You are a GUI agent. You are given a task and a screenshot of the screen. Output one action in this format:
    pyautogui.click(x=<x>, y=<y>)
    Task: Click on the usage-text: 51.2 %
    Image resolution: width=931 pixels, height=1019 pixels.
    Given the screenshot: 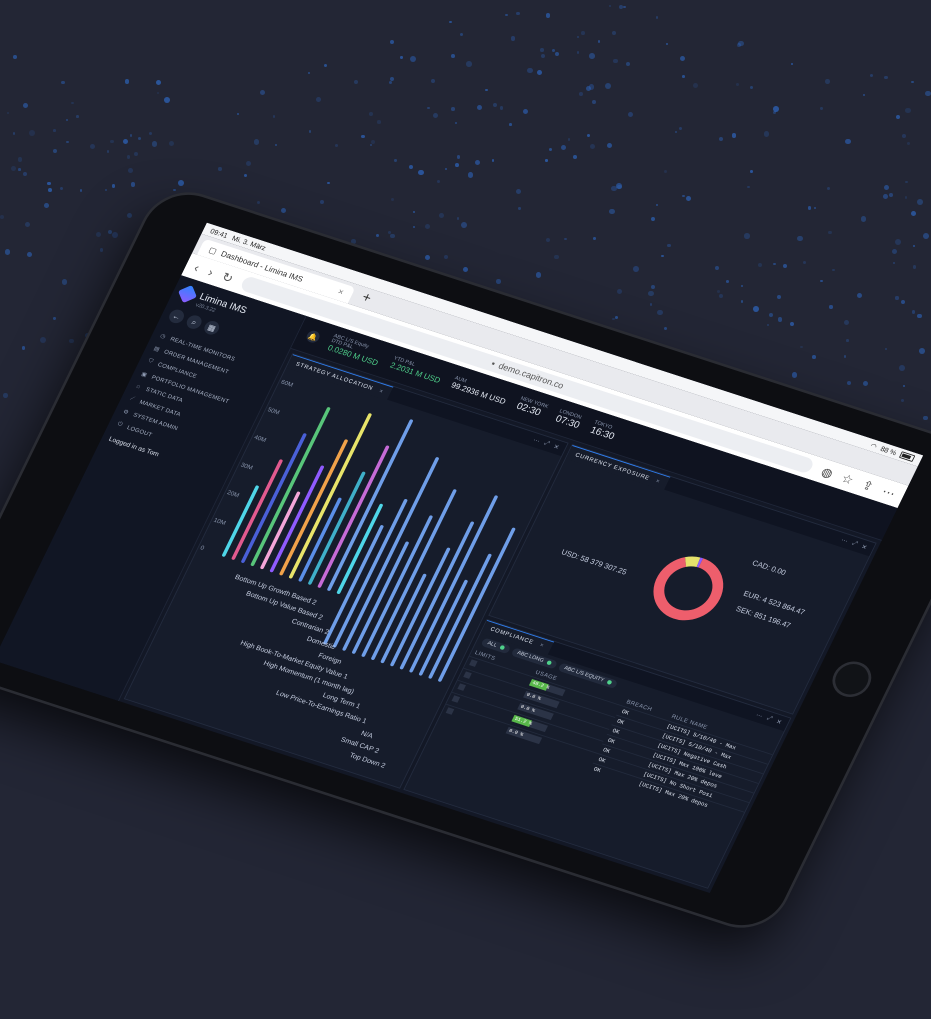 What is the action you would take?
    pyautogui.click(x=523, y=721)
    